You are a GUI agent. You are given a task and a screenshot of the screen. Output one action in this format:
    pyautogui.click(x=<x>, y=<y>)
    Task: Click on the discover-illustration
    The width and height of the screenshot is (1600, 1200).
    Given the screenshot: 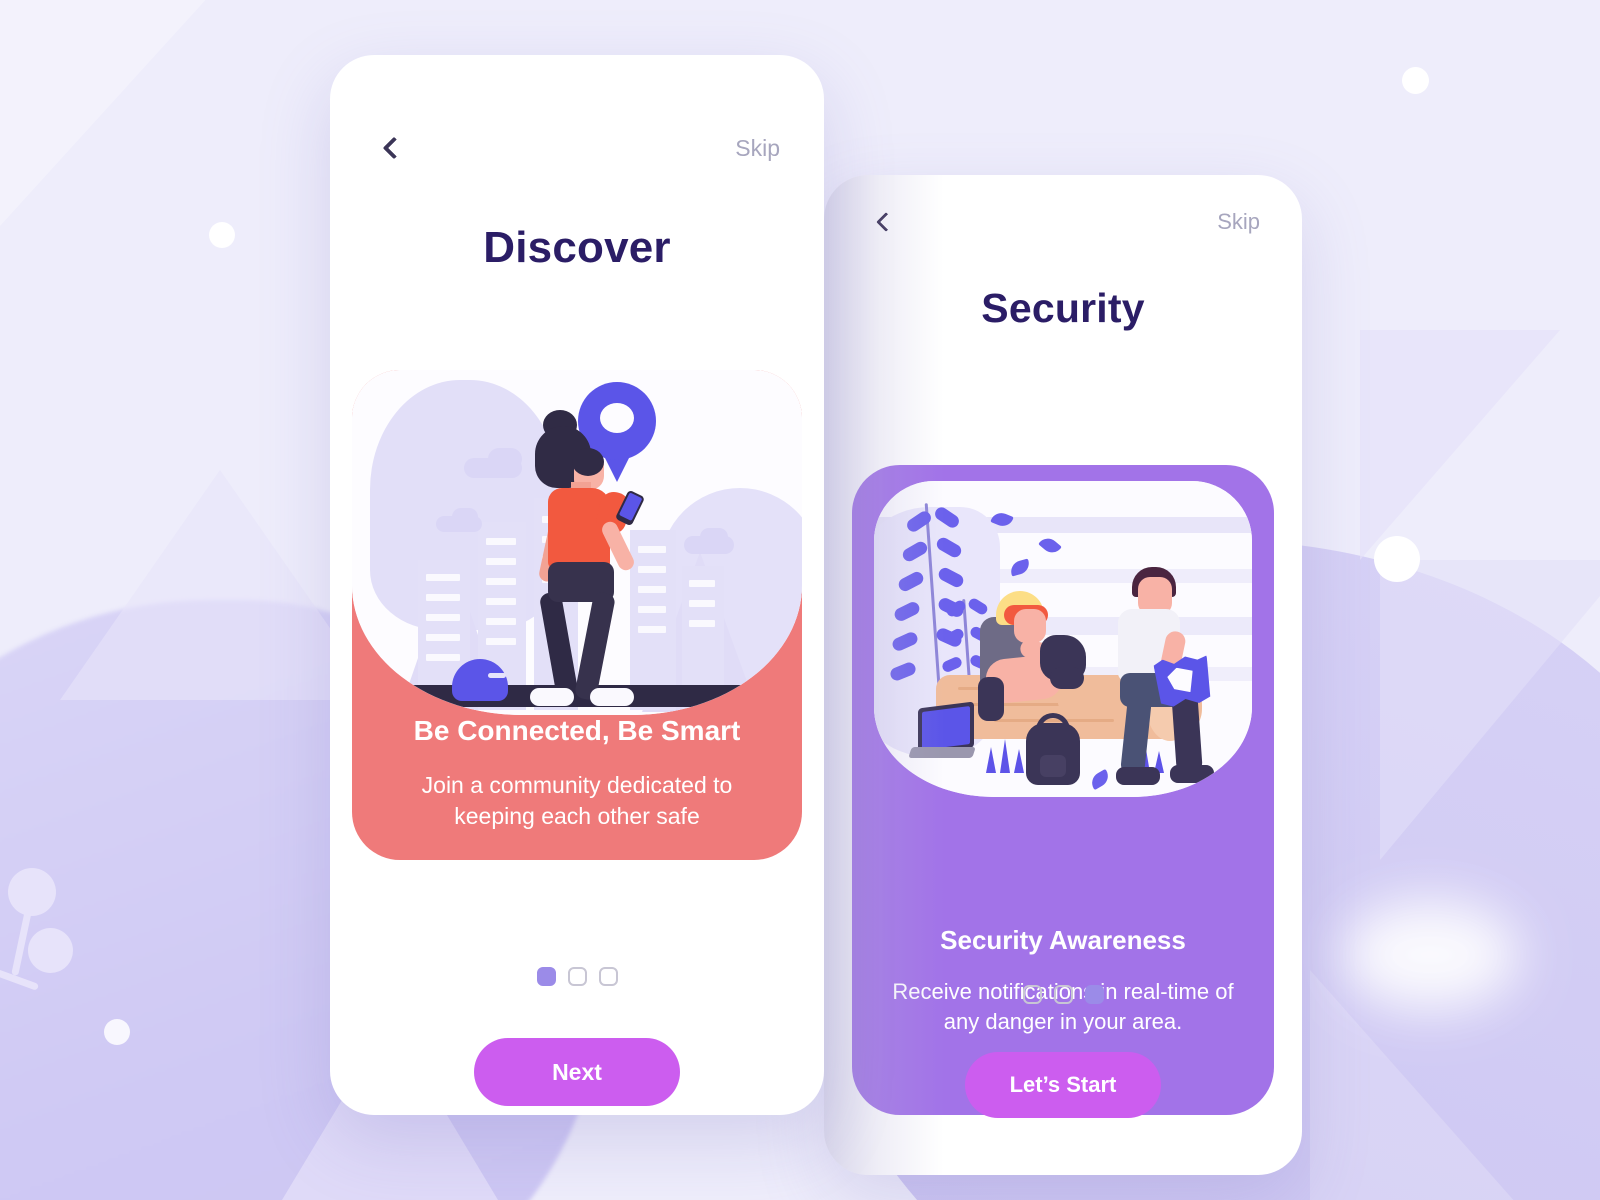 What is the action you would take?
    pyautogui.click(x=577, y=542)
    